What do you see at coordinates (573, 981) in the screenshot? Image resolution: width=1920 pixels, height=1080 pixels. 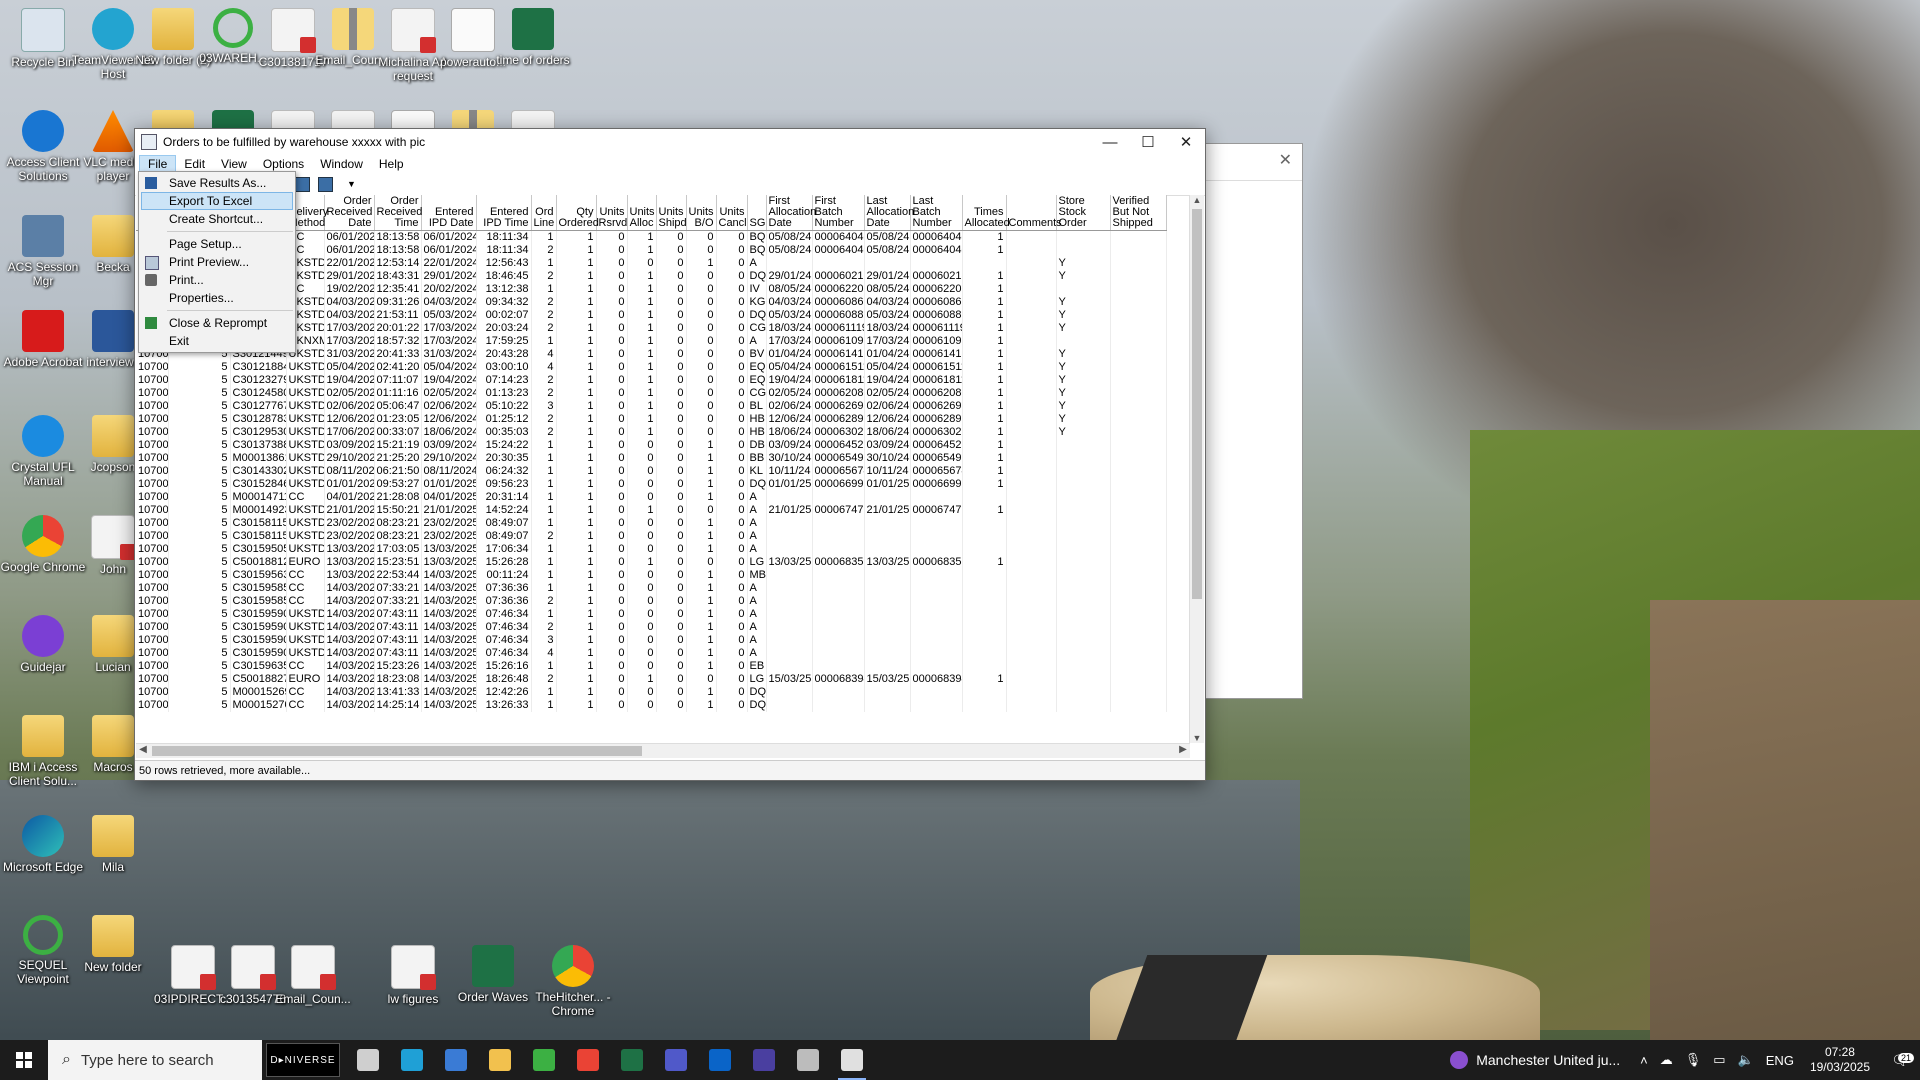 I see `desktop-icon: TheHitcher... - Chrome` at bounding box center [573, 981].